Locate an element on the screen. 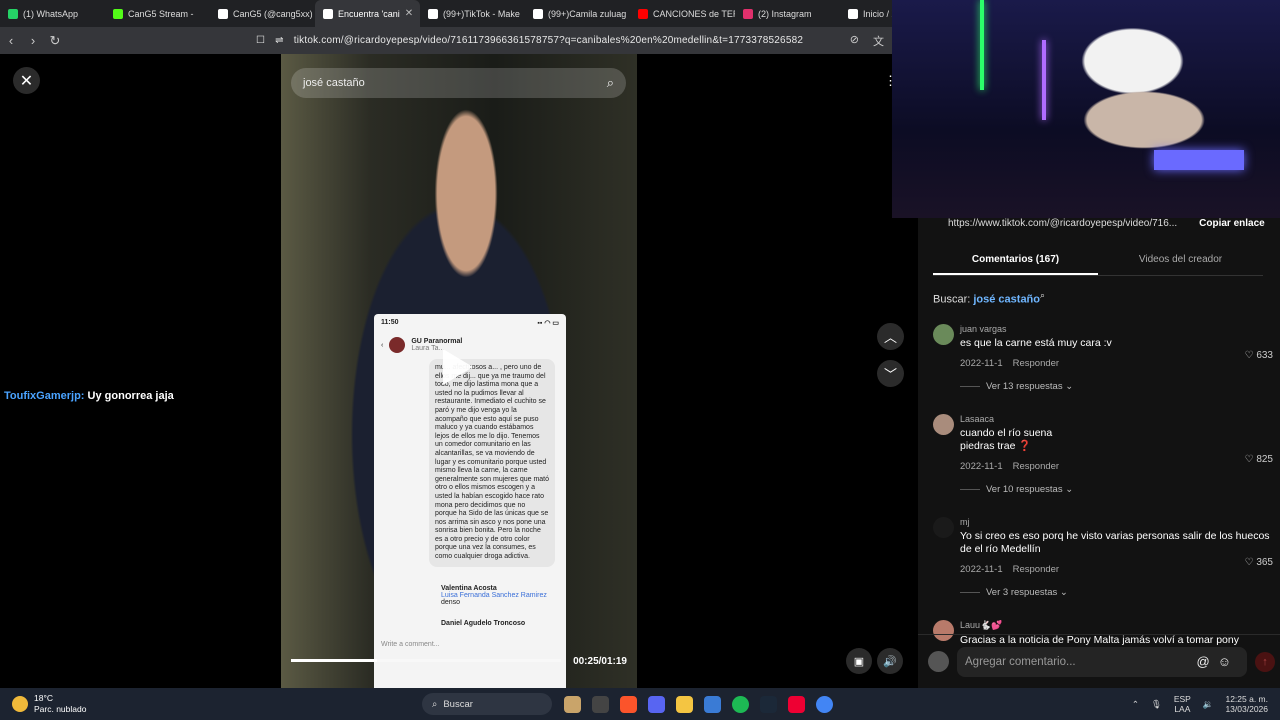 The height and width of the screenshot is (720, 1280). like-count: ♡ 633 is located at coordinates (1259, 355).